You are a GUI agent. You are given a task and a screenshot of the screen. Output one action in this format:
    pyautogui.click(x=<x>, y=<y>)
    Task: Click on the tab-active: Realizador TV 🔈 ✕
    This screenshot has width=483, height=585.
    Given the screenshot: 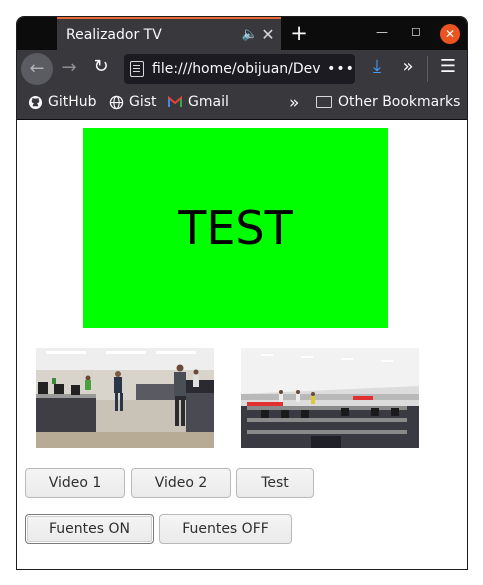 What is the action you would take?
    pyautogui.click(x=169, y=33)
    